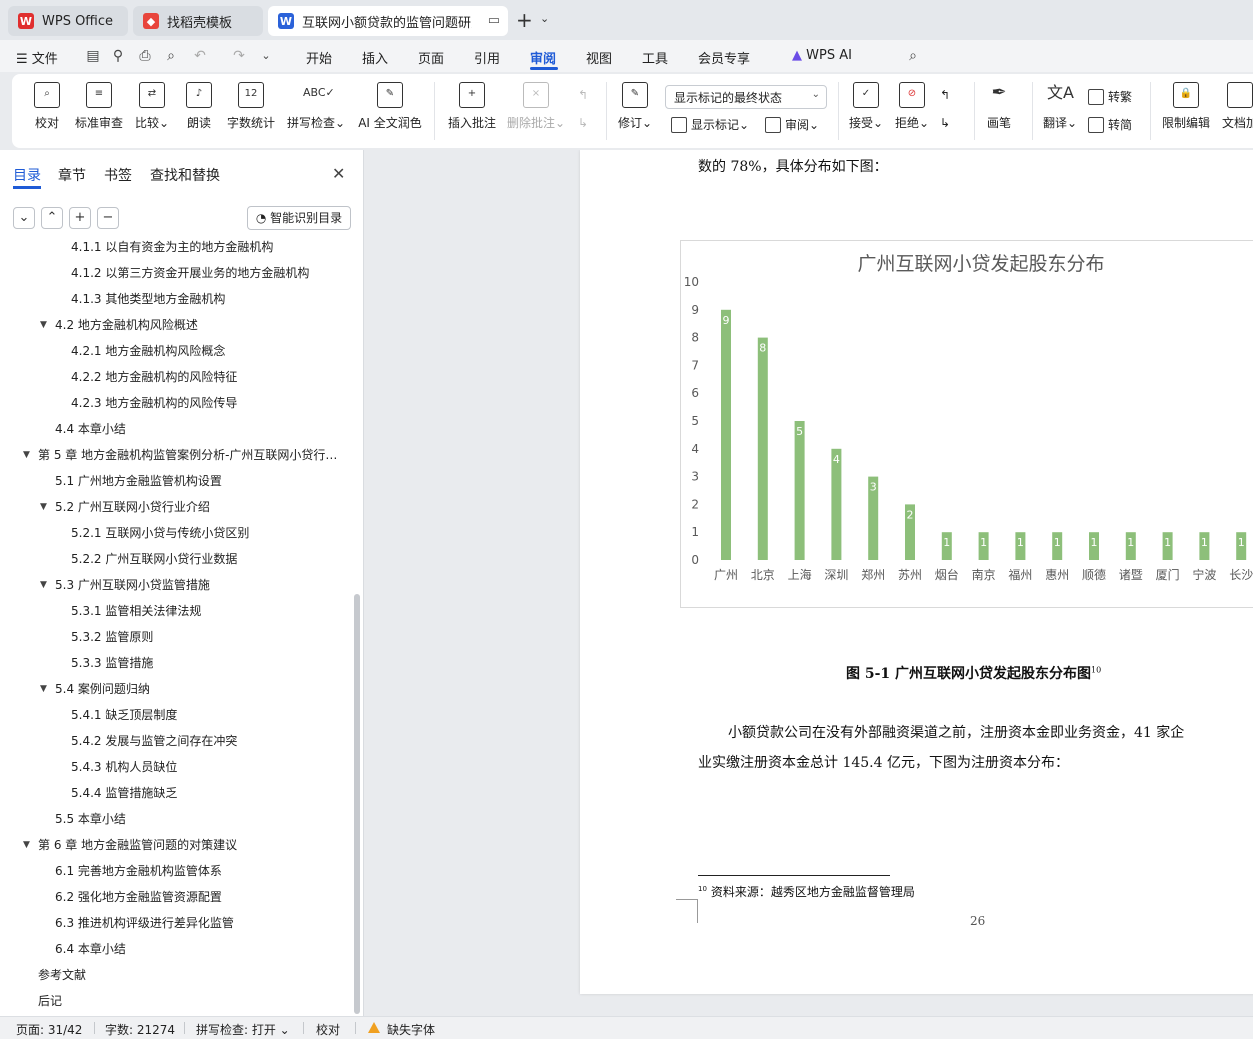  What do you see at coordinates (945, 123) in the screenshot?
I see `next-change-icon: ↳` at bounding box center [945, 123].